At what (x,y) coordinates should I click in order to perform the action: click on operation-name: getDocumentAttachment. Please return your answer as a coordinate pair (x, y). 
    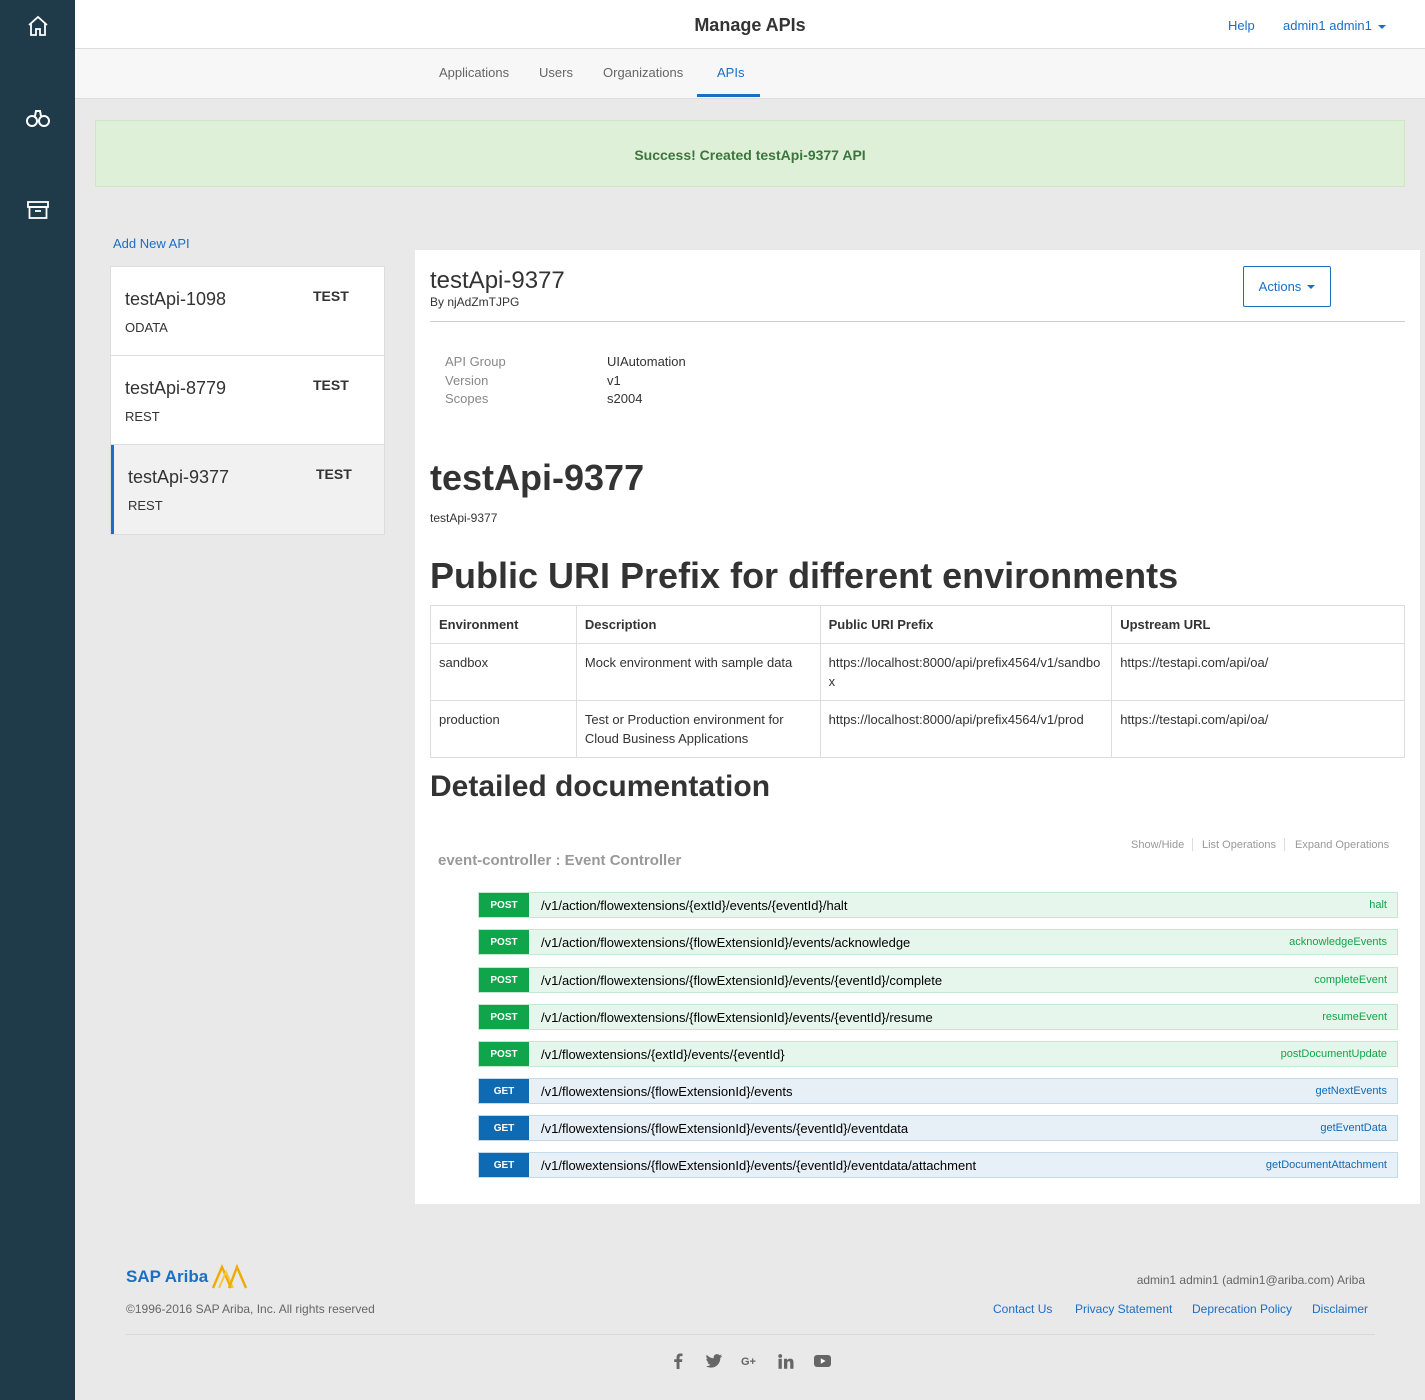
    Looking at the image, I should click on (1326, 1165).